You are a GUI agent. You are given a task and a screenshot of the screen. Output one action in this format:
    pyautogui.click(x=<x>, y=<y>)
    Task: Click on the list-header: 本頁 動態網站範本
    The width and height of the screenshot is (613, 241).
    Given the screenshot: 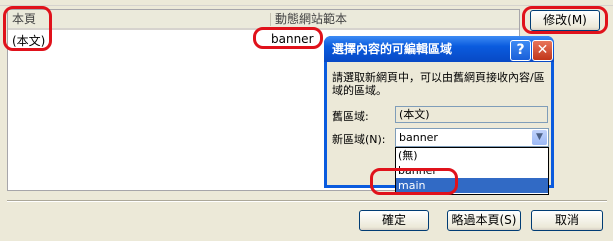 What is the action you would take?
    pyautogui.click(x=263, y=20)
    